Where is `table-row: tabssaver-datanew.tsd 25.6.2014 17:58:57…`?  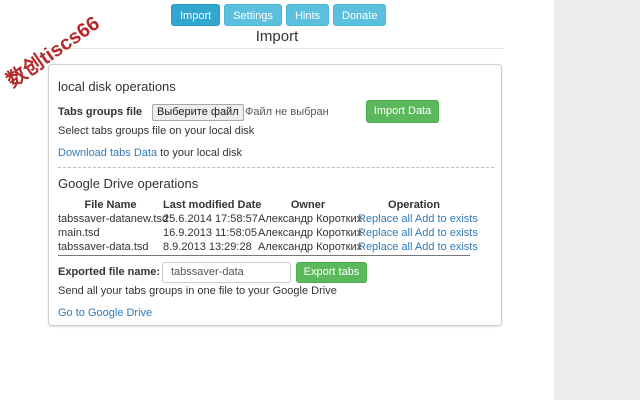
table-row: tabssaver-datanew.tsd 25.6.2014 17:58:57… is located at coordinates (268, 219).